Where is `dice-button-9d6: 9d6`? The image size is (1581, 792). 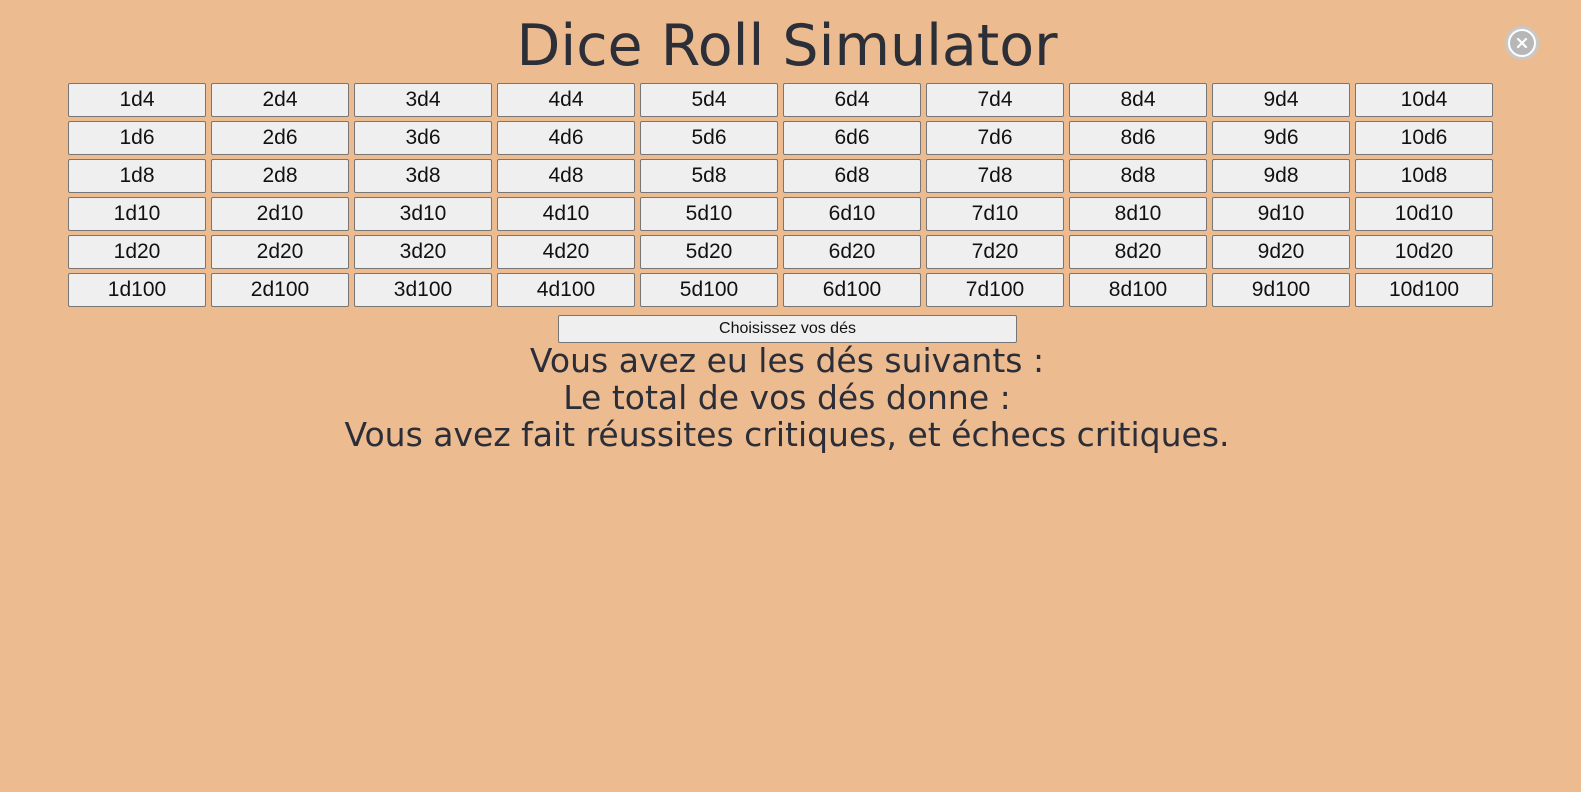 dice-button-9d6: 9d6 is located at coordinates (1281, 138).